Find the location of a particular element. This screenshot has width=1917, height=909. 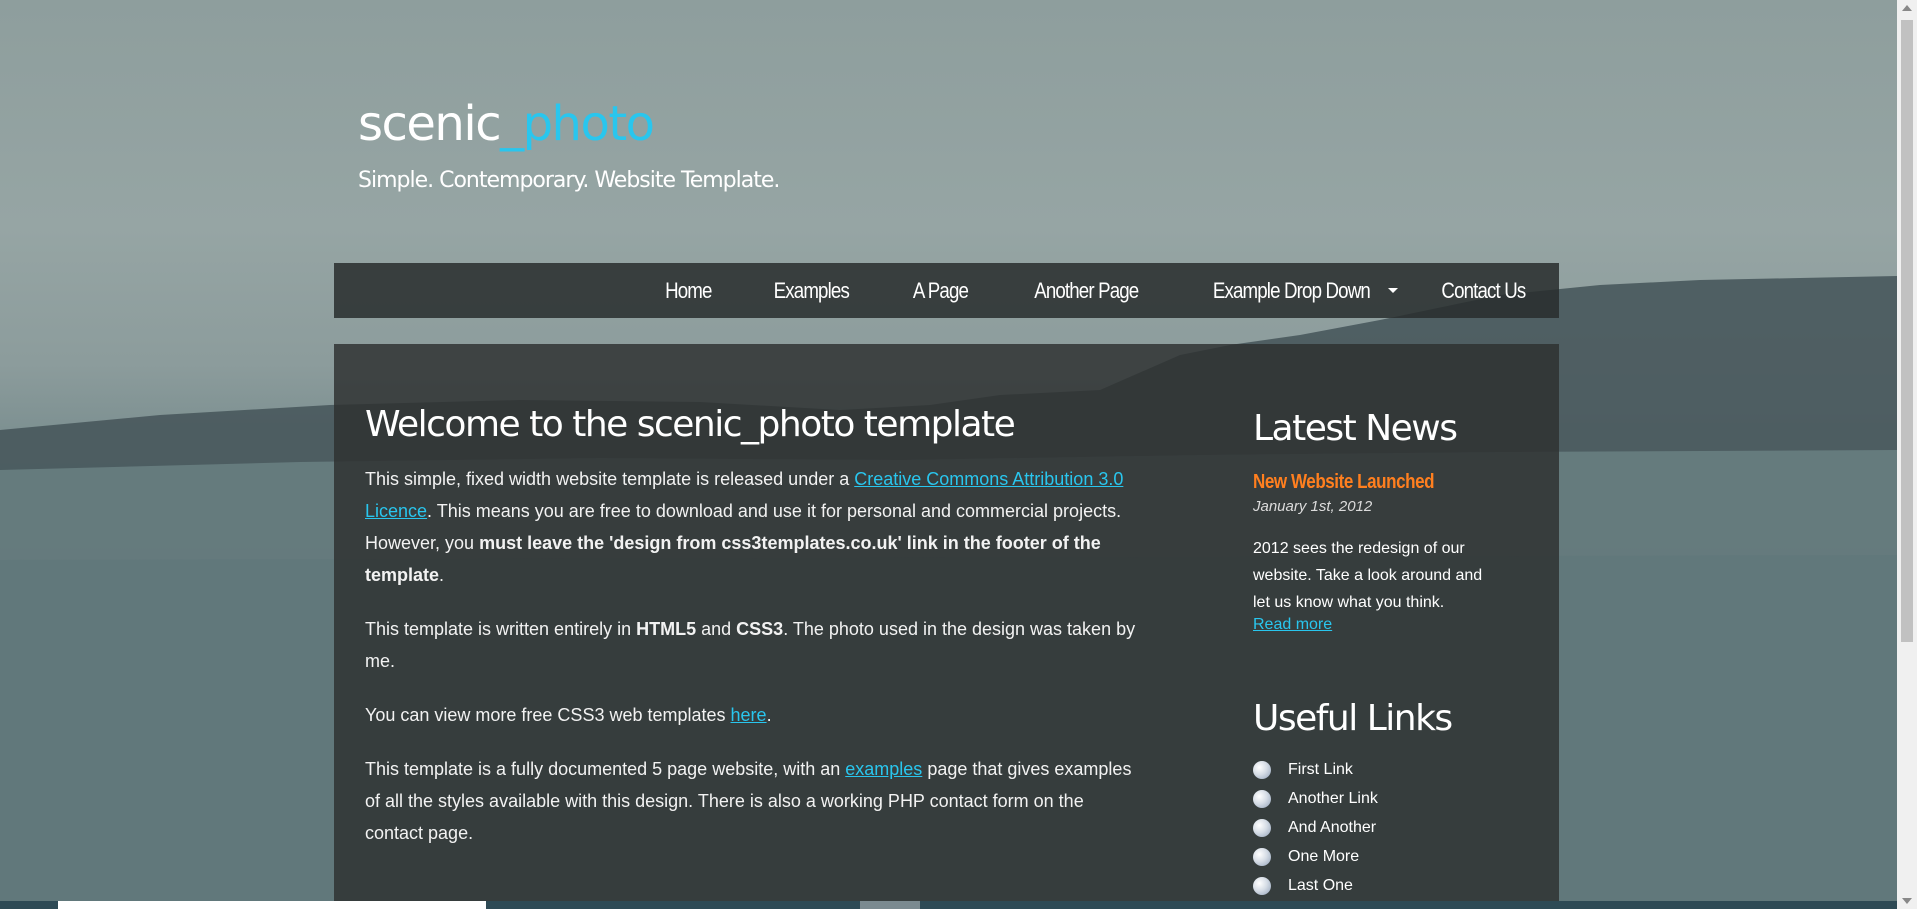

caret-down-icon is located at coordinates (1393, 290).